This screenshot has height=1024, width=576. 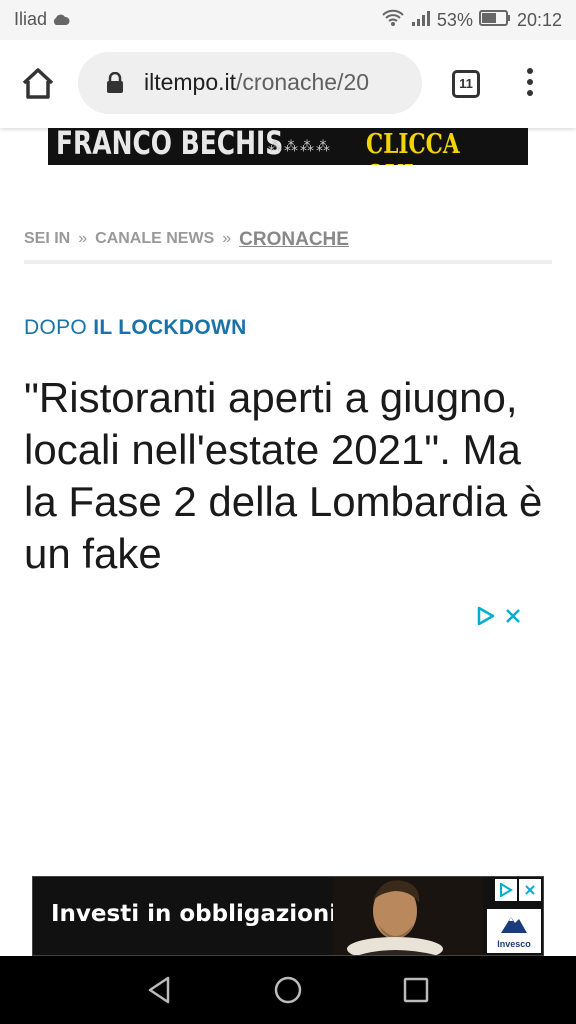 I want to click on url-text: iltempo.it/cronache/20, so click(x=280, y=82).